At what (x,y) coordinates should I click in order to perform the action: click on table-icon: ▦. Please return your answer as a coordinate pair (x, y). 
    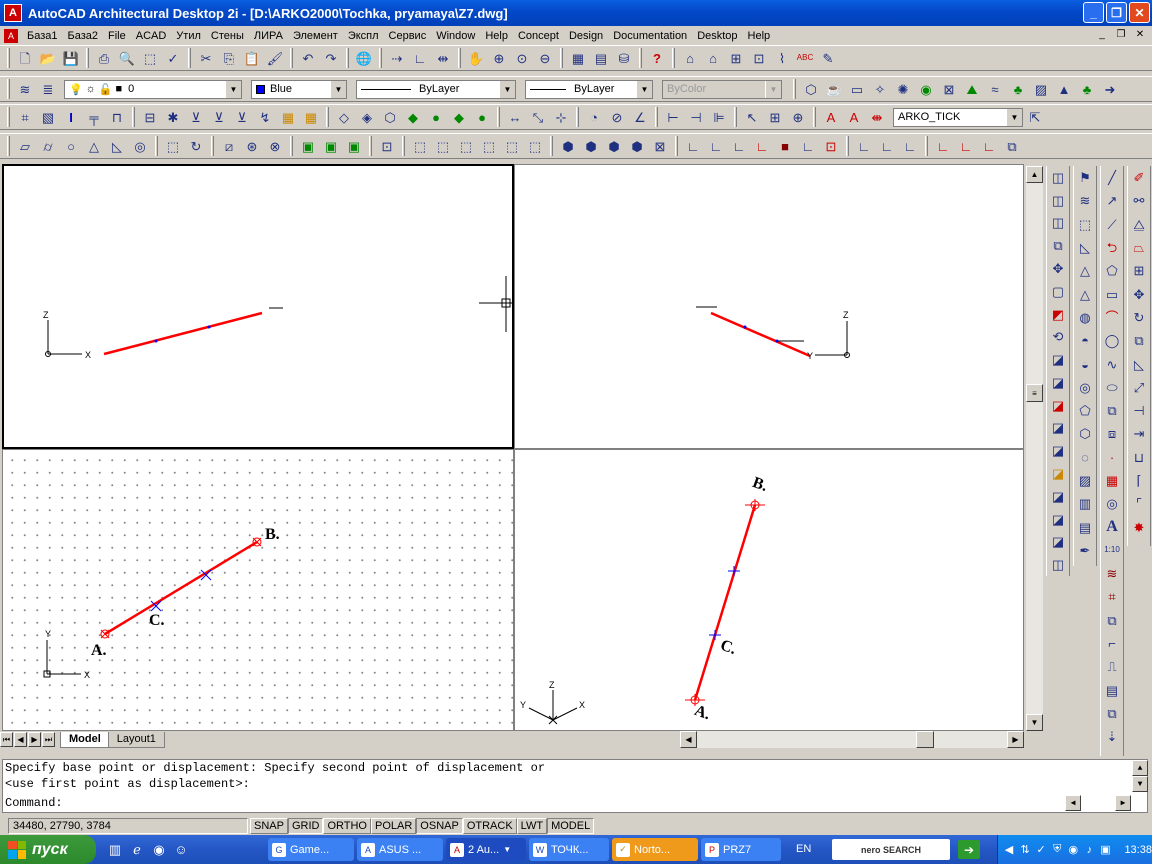
    Looking at the image, I should click on (288, 117).